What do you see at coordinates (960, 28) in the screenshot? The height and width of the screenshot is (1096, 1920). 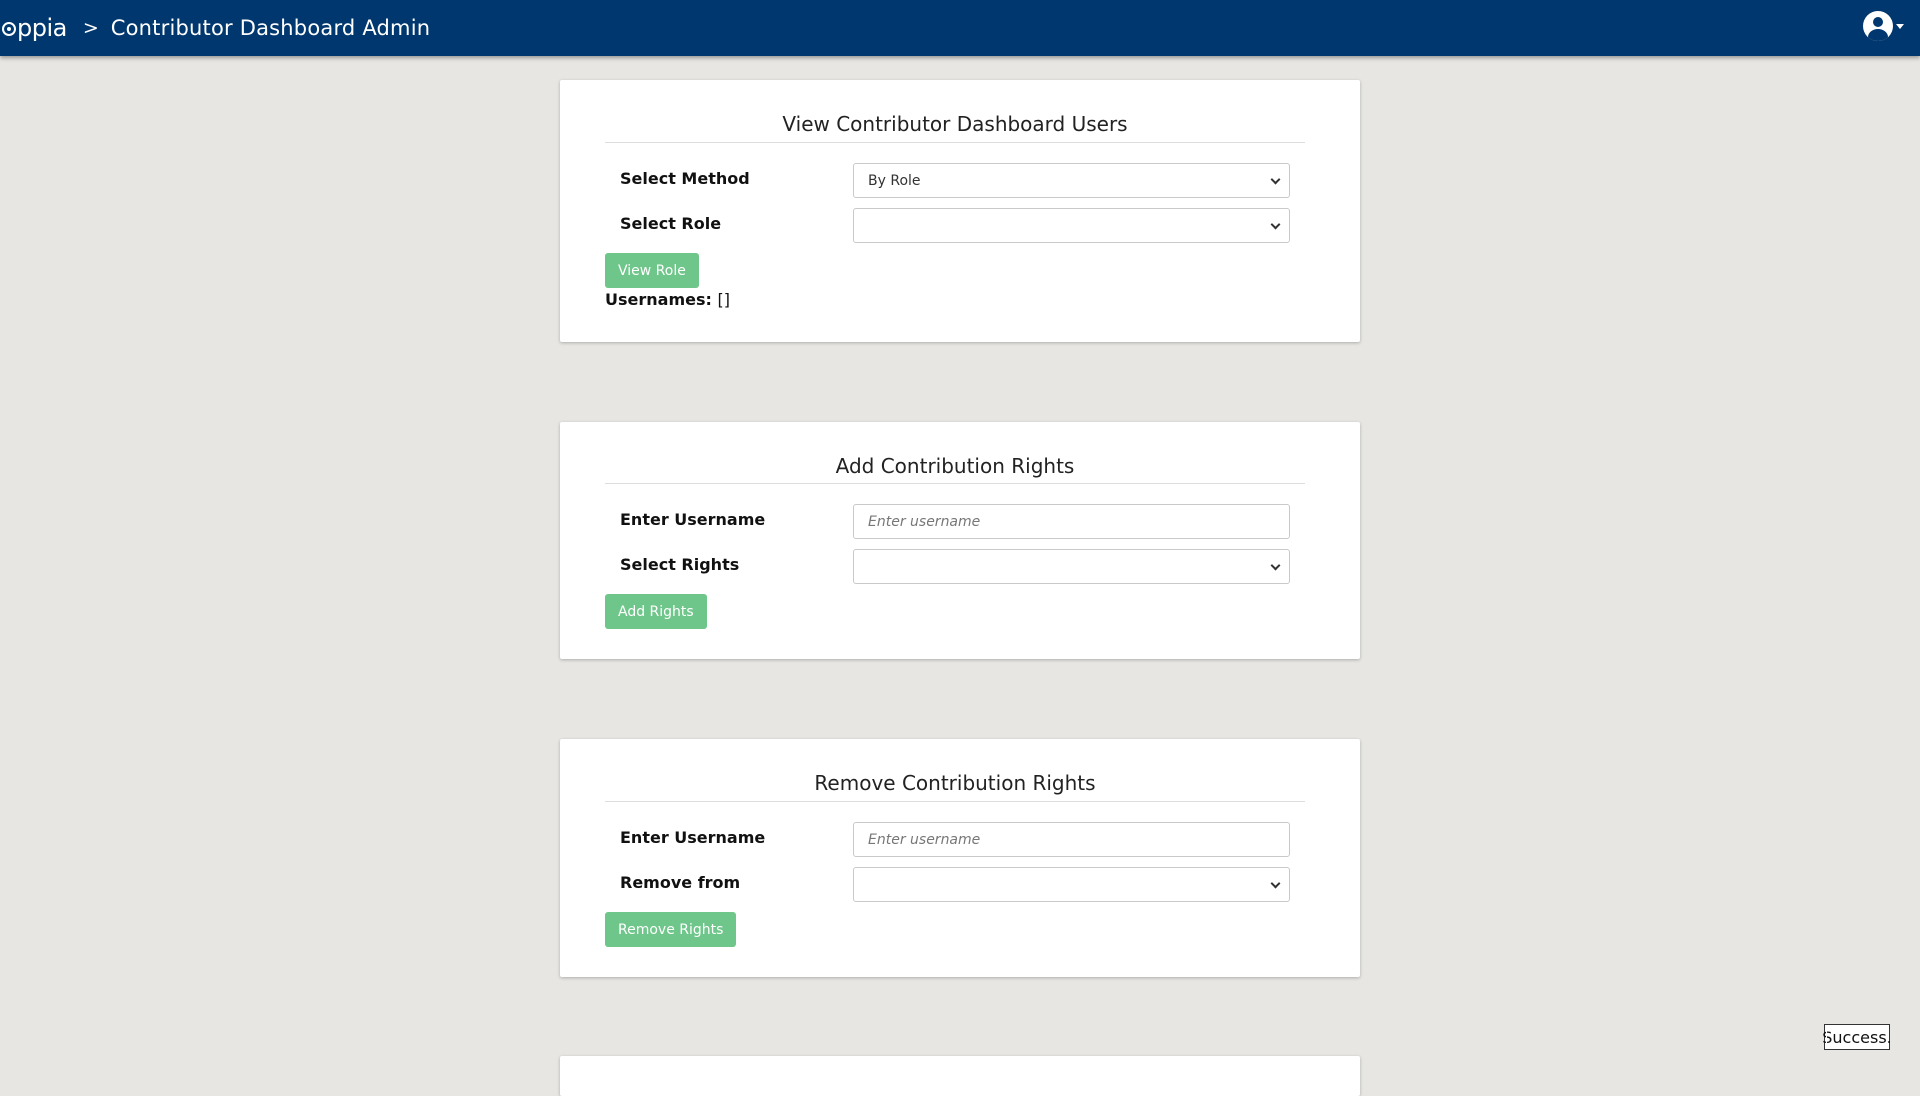 I see `top-navbar: ppia > Contributor Dashboard Admin` at bounding box center [960, 28].